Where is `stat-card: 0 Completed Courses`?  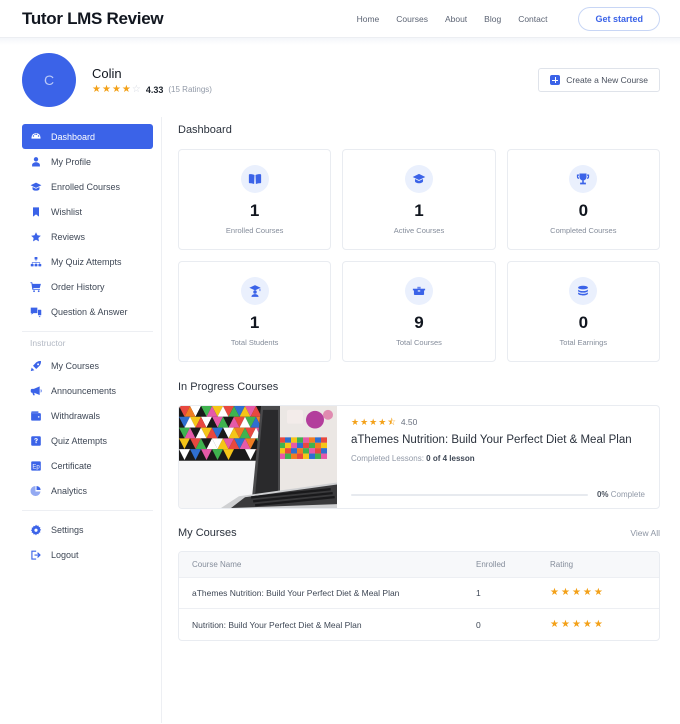 stat-card: 0 Completed Courses is located at coordinates (583, 199).